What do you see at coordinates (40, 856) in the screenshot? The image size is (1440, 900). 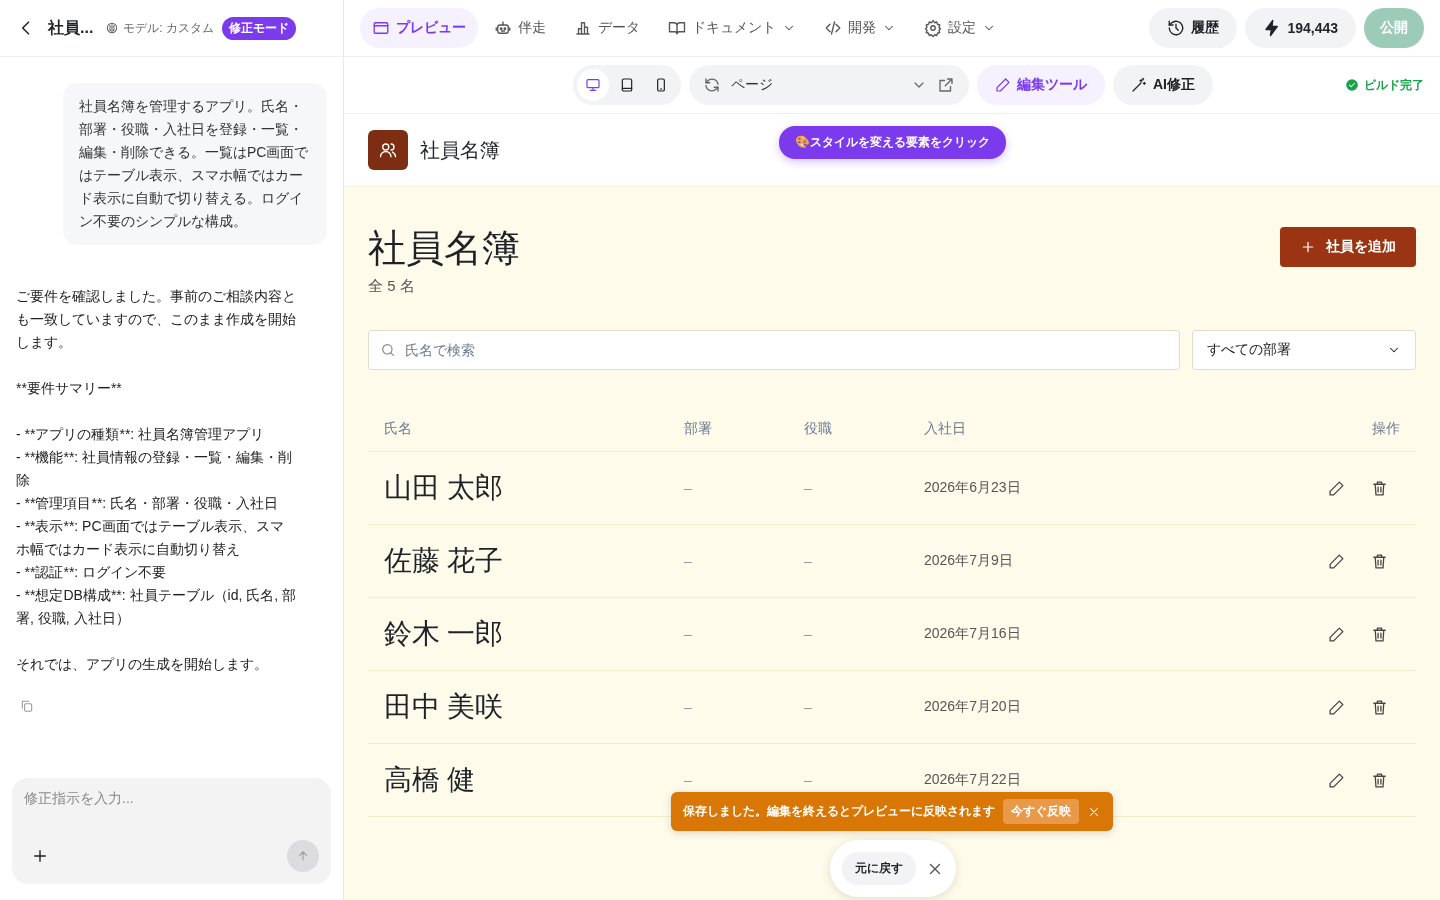 I see `plus-icon` at bounding box center [40, 856].